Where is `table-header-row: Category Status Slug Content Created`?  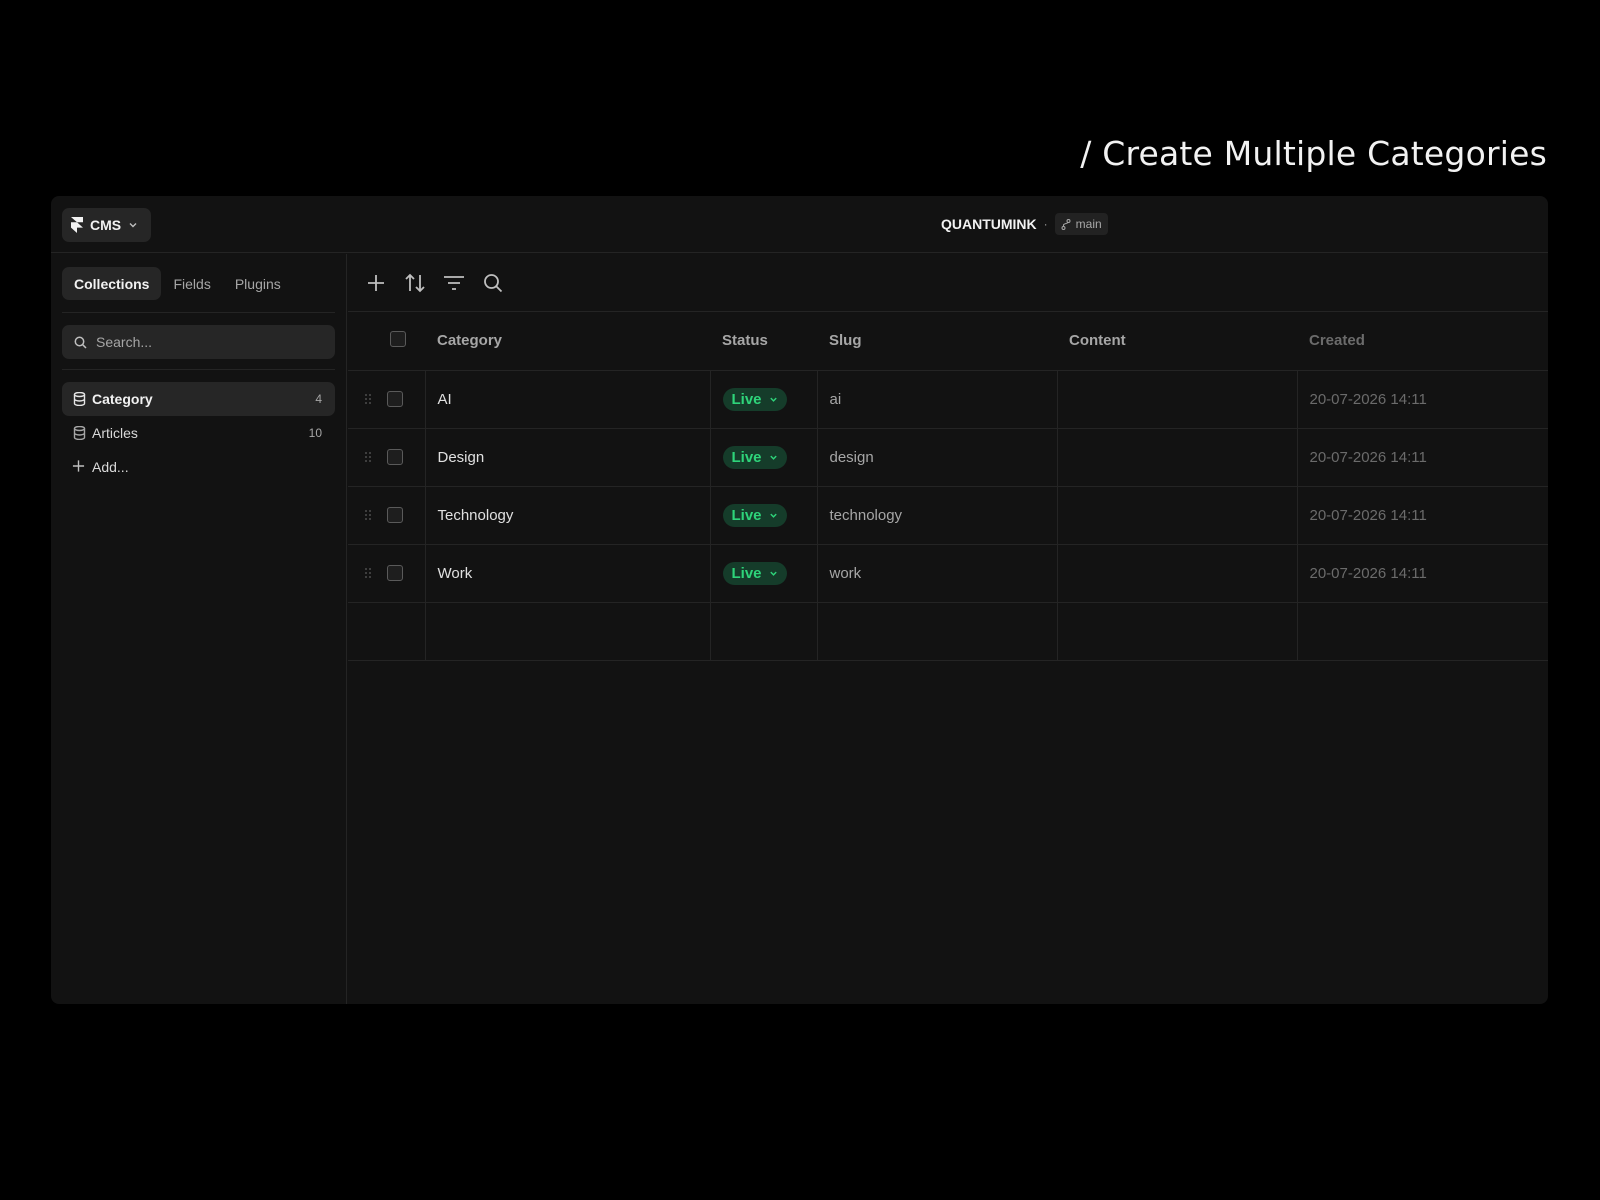
table-header-row: Category Status Slug Content Created is located at coordinates (948, 341).